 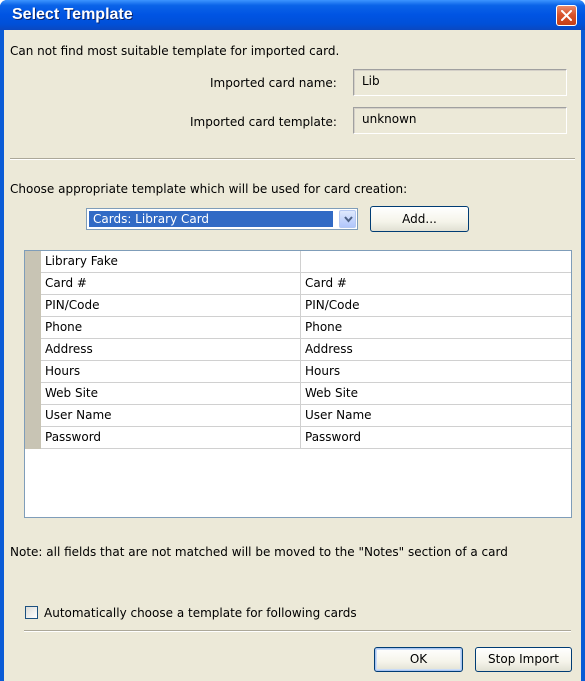 What do you see at coordinates (171, 306) in the screenshot?
I see `template-field-cell: PIN/Code` at bounding box center [171, 306].